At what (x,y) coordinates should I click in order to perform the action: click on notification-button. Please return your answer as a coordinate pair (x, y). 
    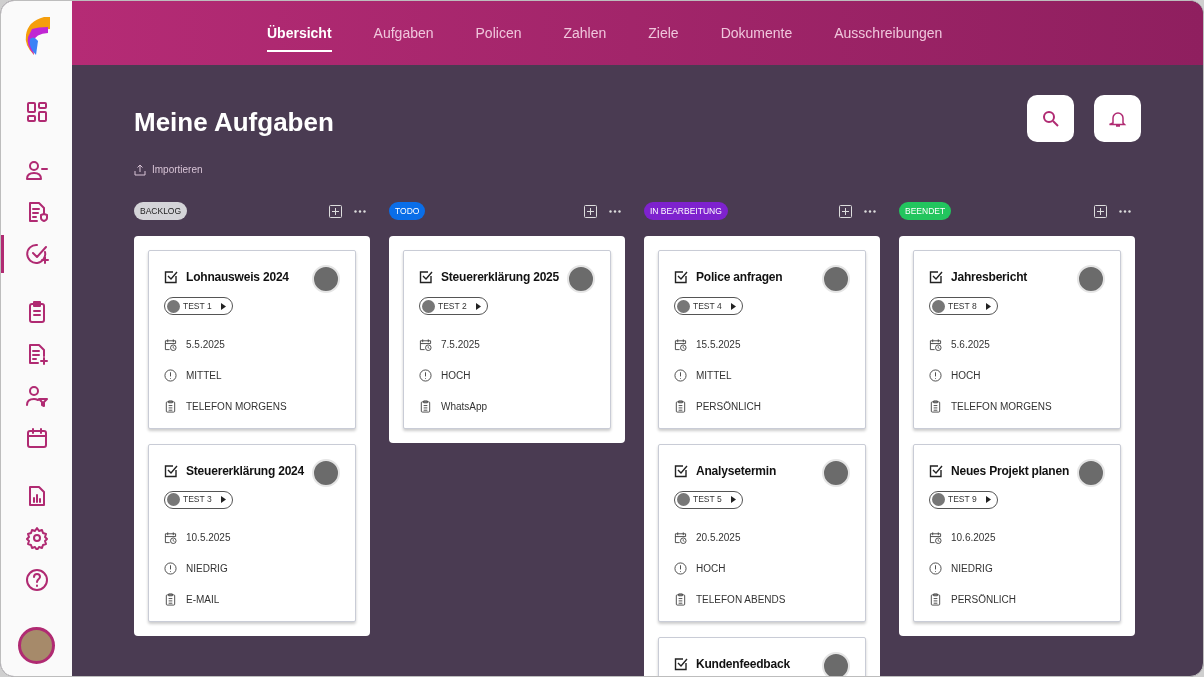
    Looking at the image, I should click on (1117, 118).